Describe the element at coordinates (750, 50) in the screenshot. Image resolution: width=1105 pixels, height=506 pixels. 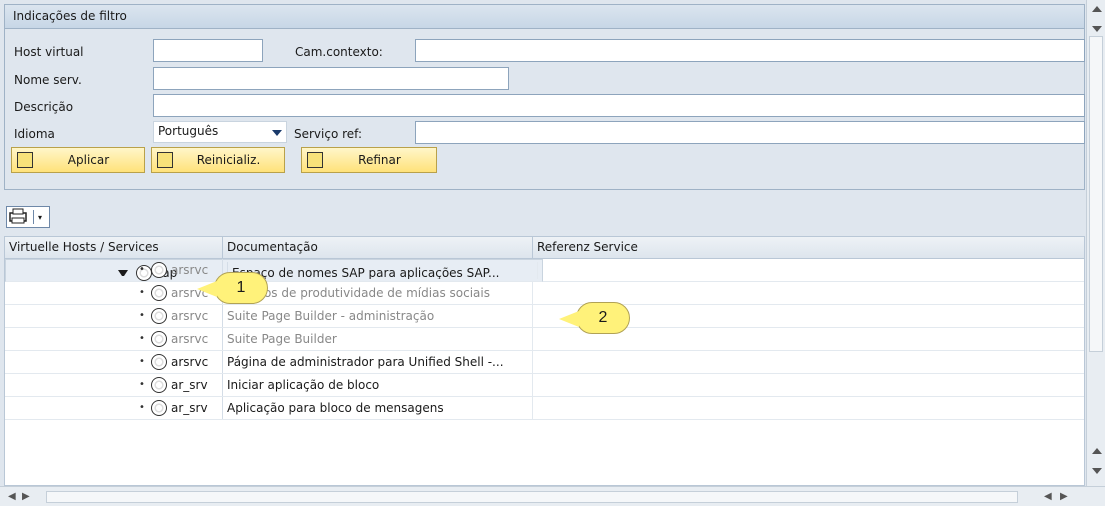
I see `context-input` at that location.